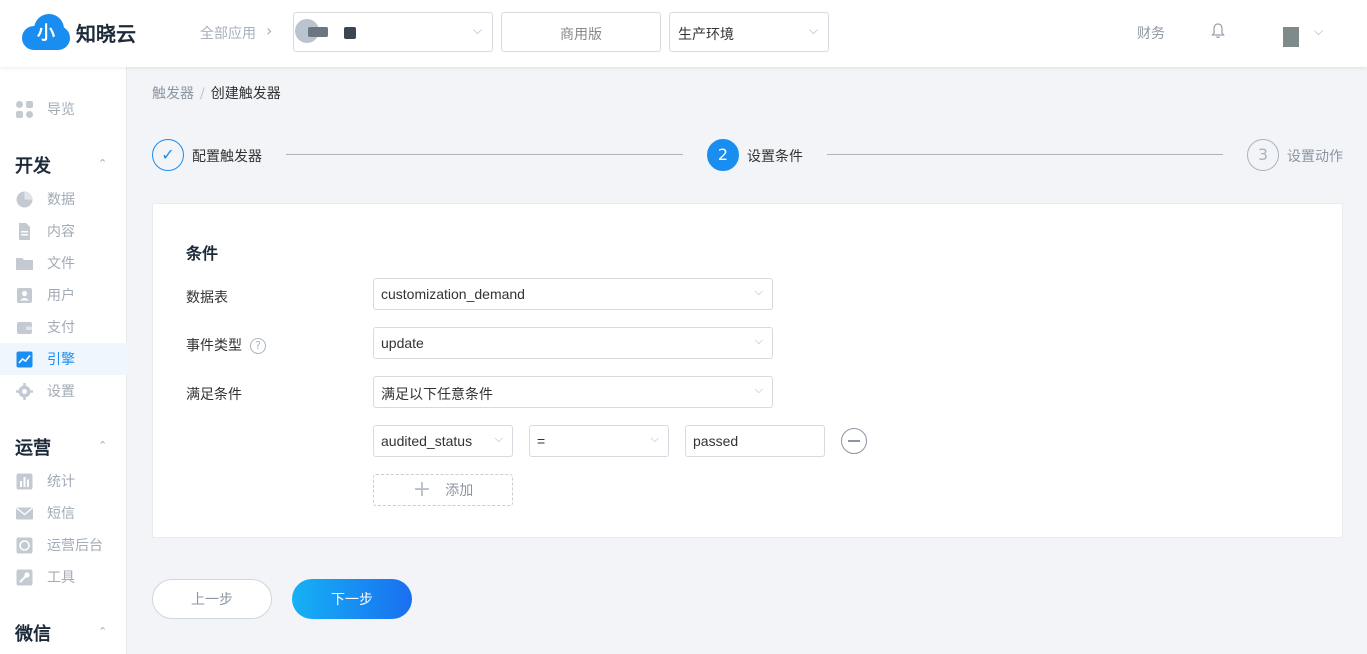  Describe the element at coordinates (24, 199) in the screenshot. I see `pie-chart-icon` at that location.